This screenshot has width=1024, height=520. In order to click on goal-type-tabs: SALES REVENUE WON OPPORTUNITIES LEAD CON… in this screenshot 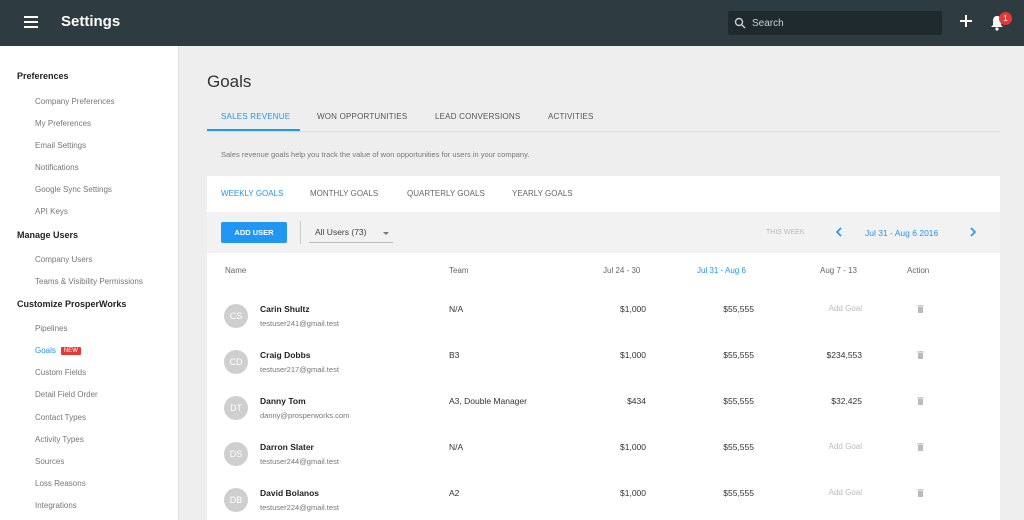, I will do `click(603, 118)`.